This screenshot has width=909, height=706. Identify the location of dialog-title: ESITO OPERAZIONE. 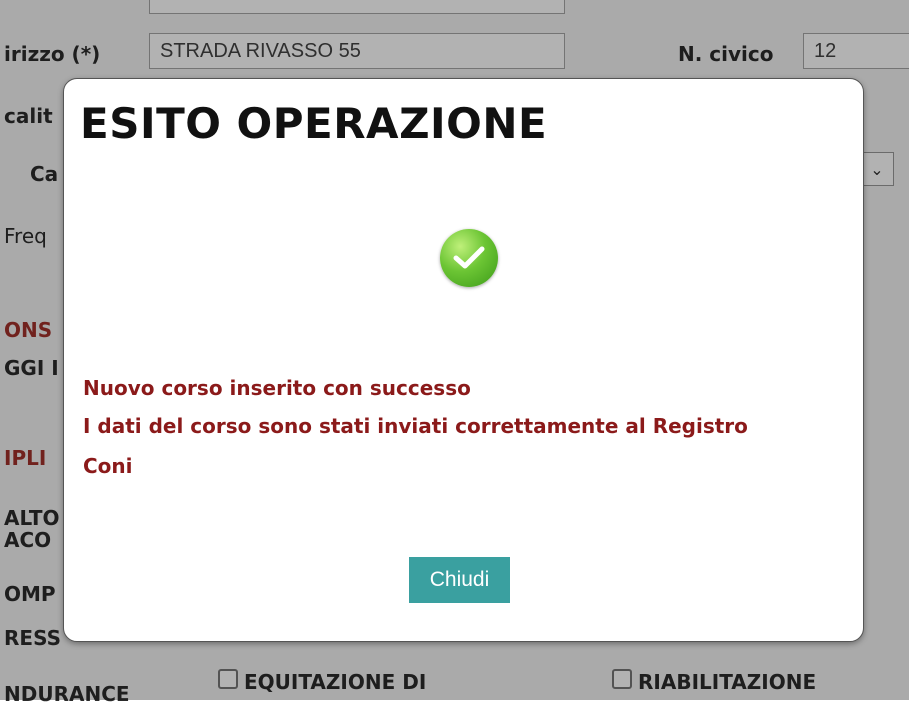
(314, 123).